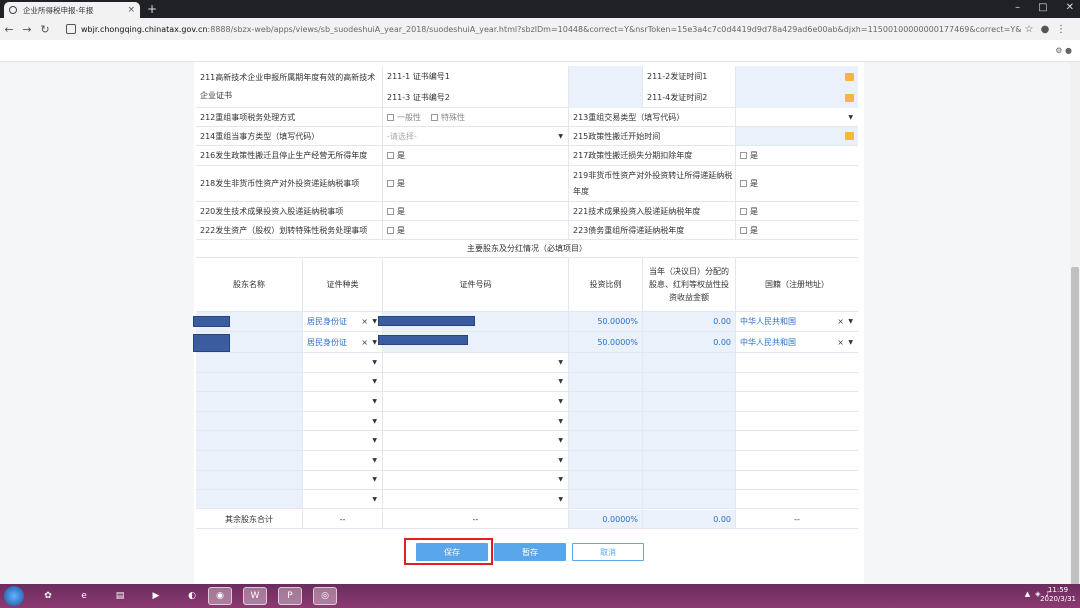 The image size is (1080, 608). Describe the element at coordinates (1061, 29) in the screenshot. I see `menu-icon: ⋮` at that location.